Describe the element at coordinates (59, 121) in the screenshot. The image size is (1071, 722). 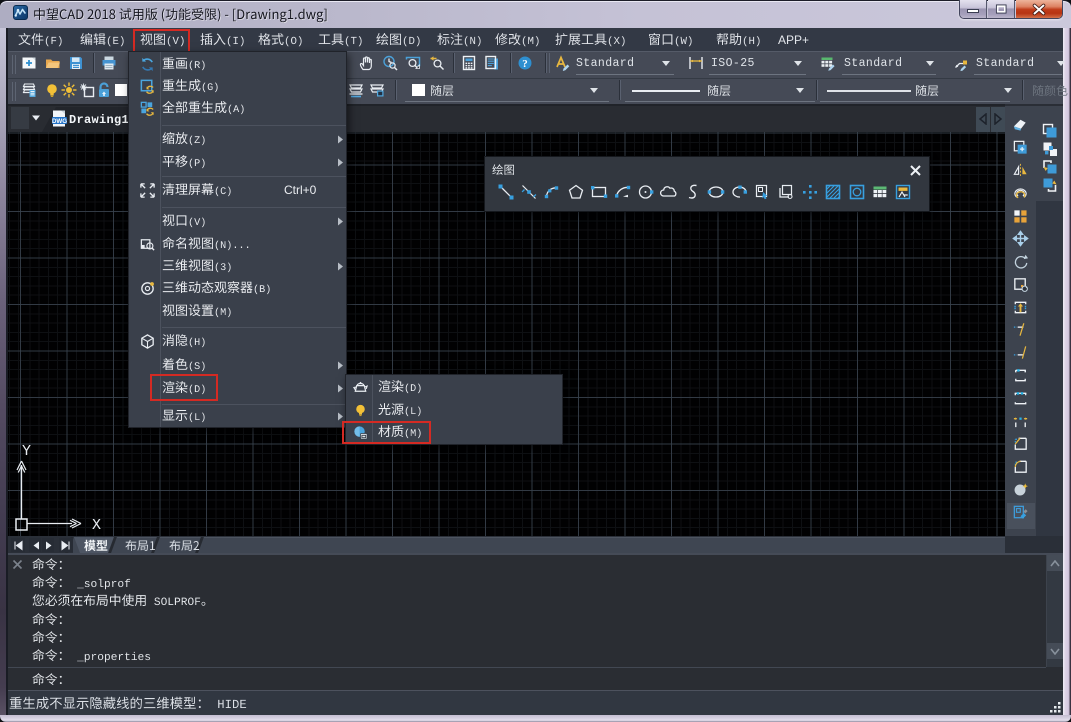
I see `svg-text: DWG` at that location.